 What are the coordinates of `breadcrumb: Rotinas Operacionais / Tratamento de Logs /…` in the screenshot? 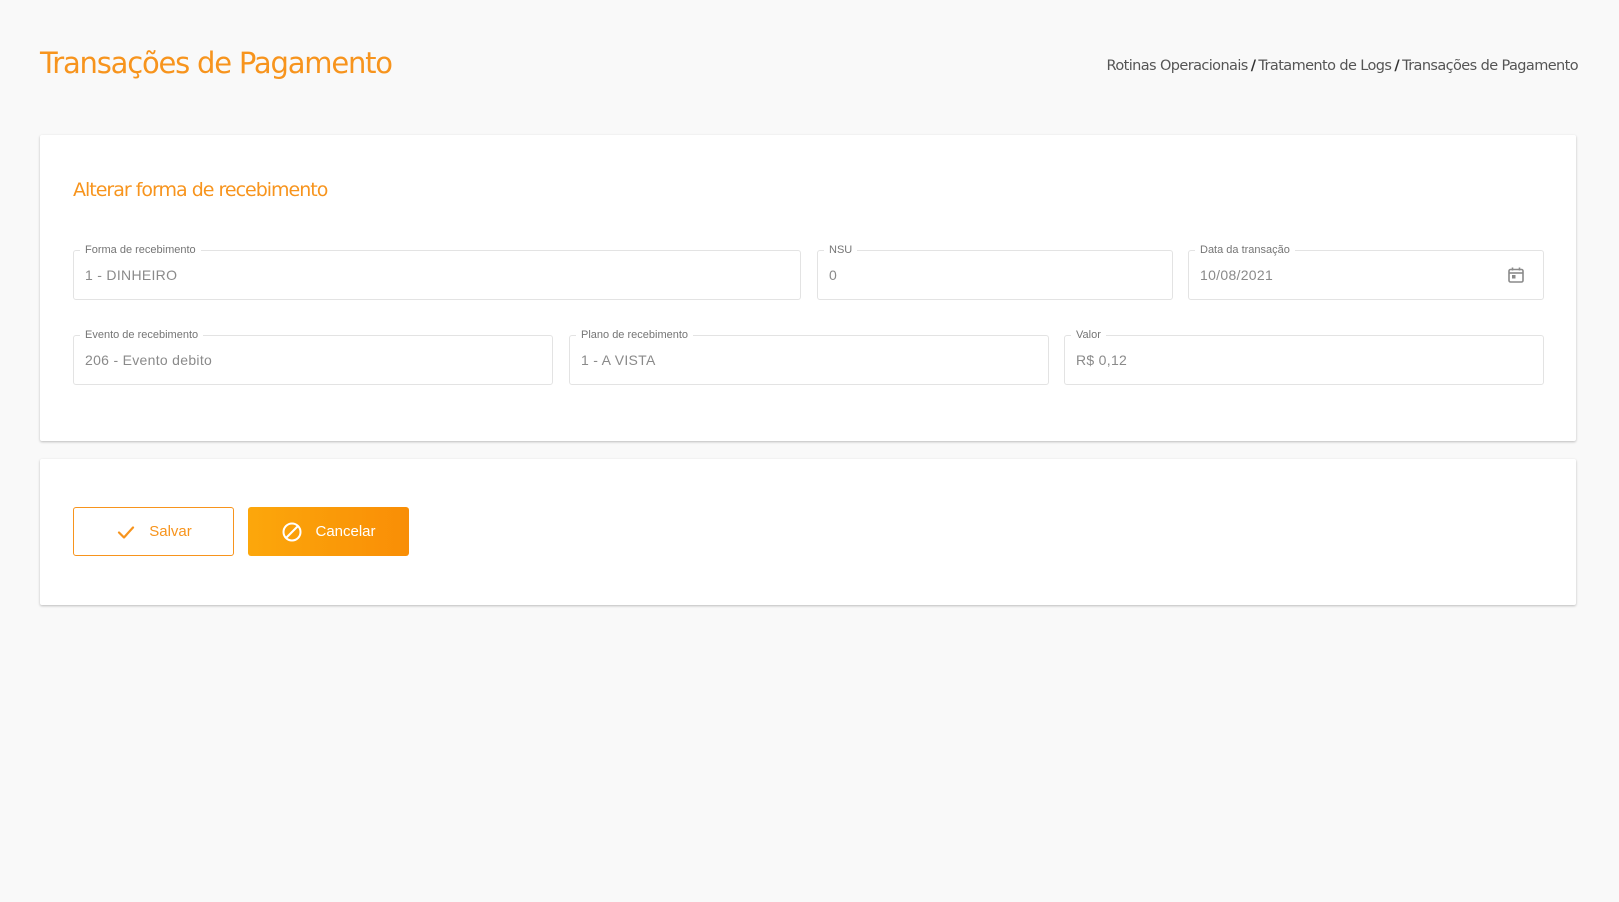 It's located at (1343, 66).